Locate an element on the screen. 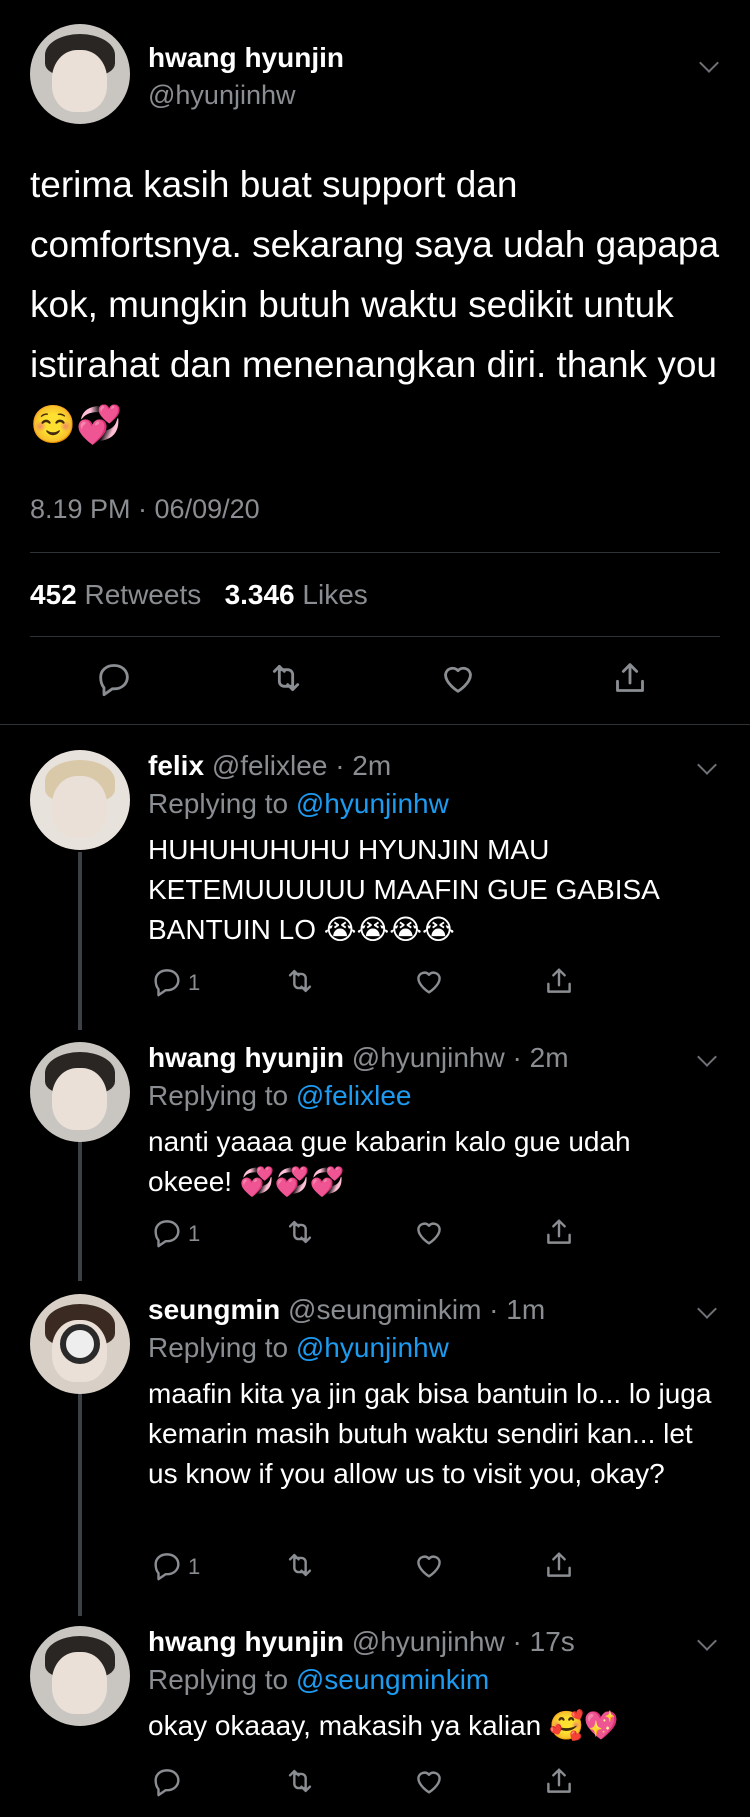 The height and width of the screenshot is (1817, 750). author-name: felix is located at coordinates (176, 765).